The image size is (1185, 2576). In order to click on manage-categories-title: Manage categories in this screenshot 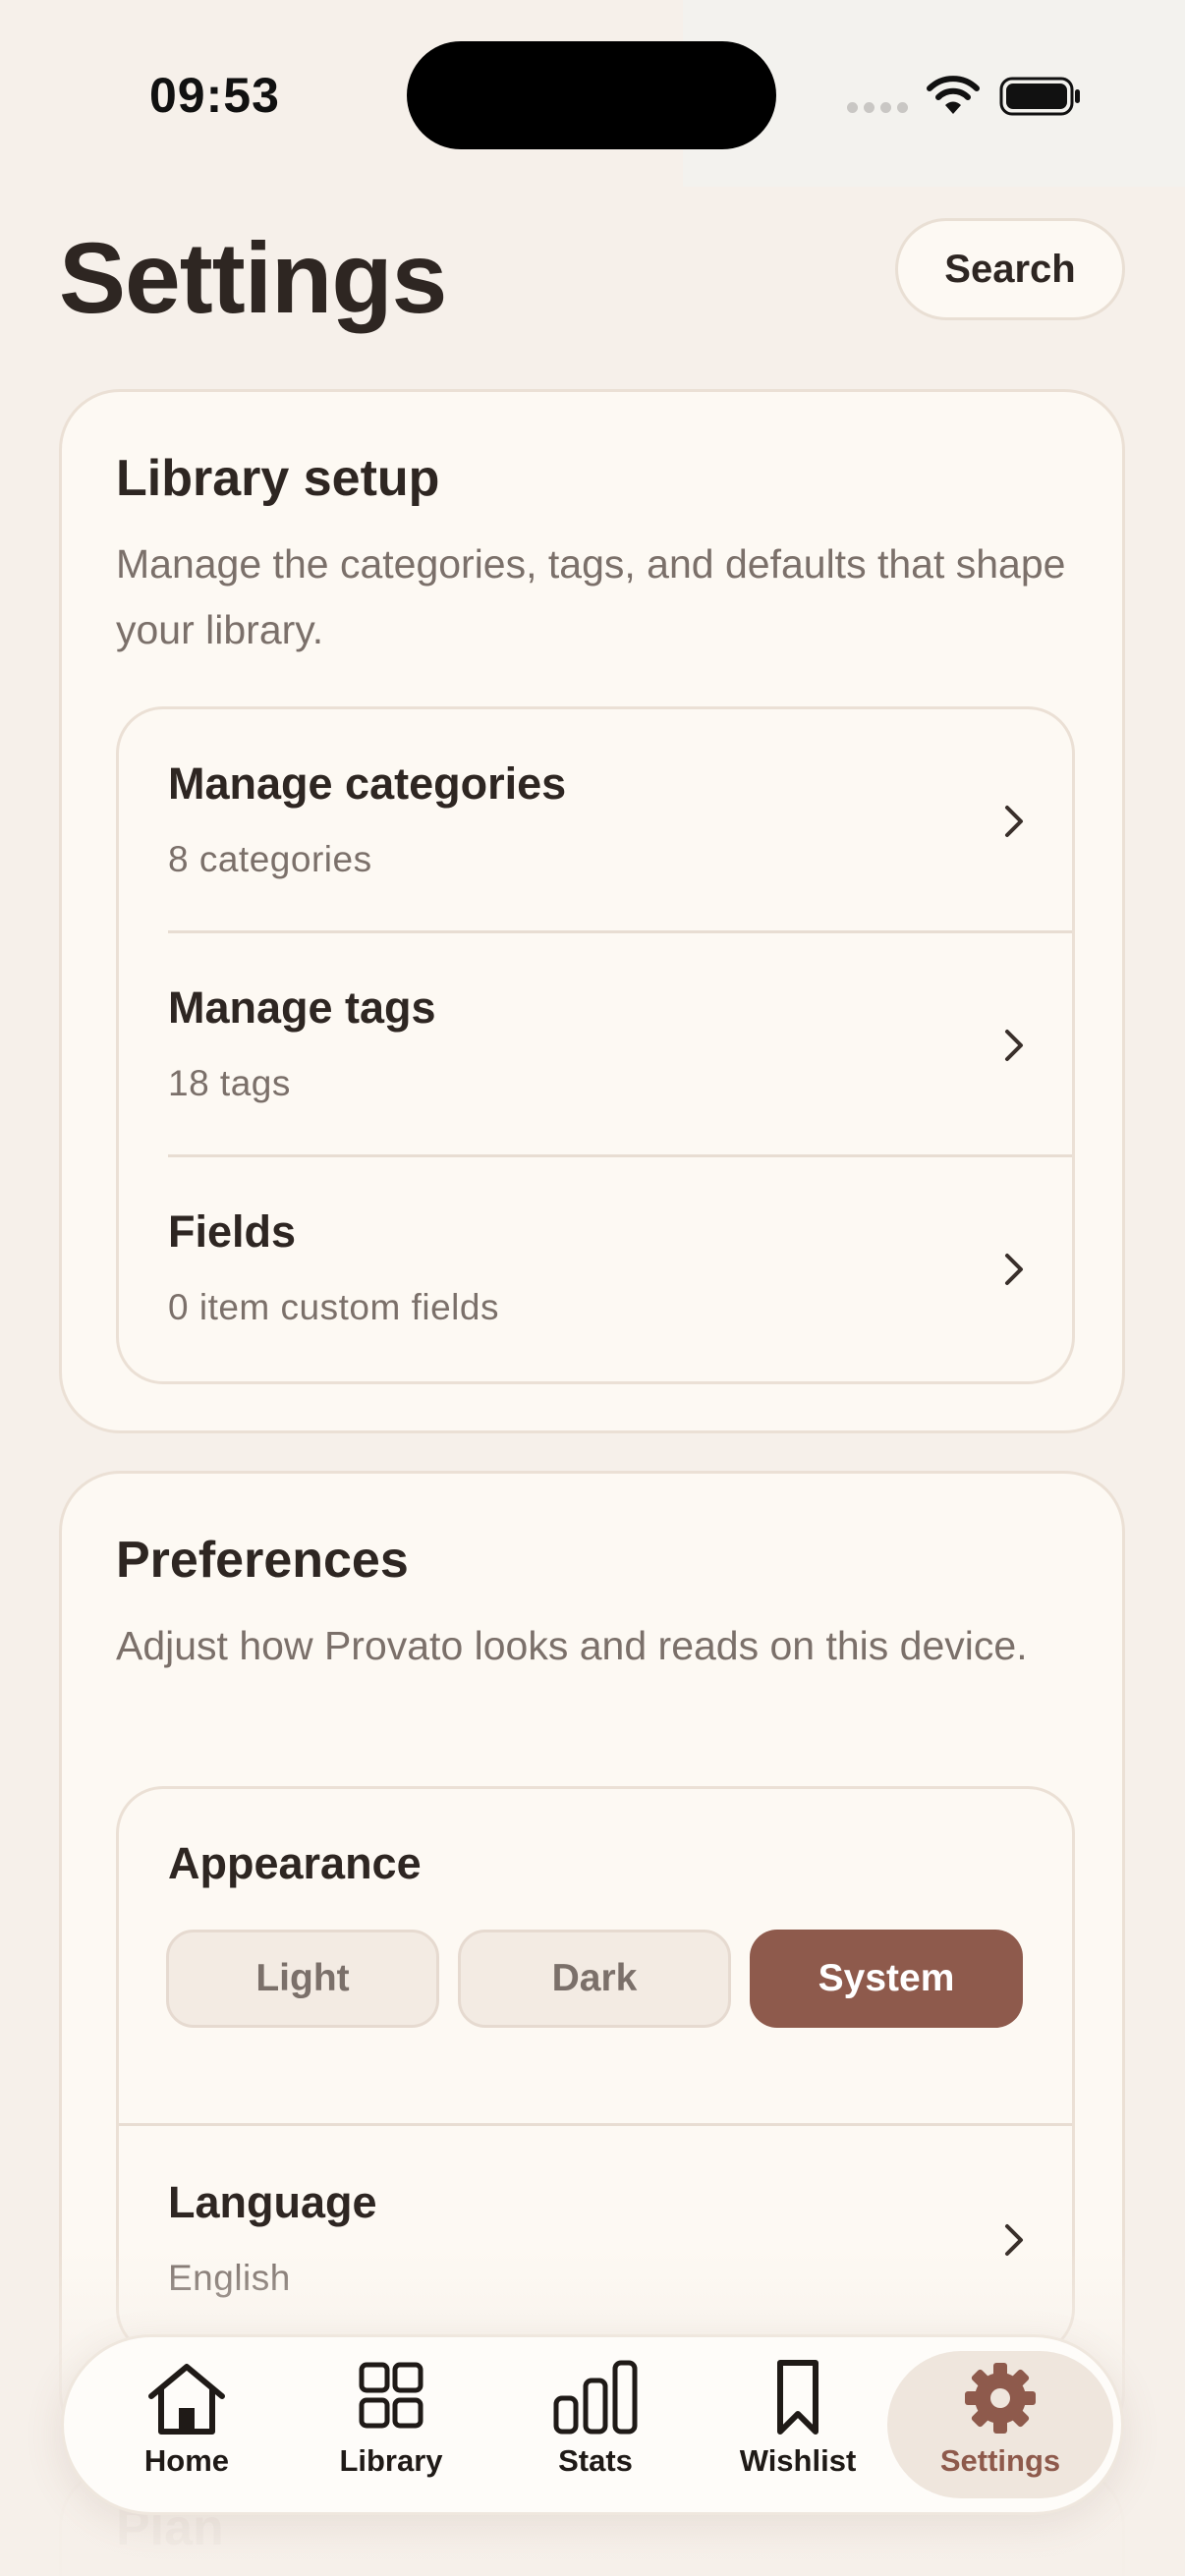, I will do `click(368, 783)`.